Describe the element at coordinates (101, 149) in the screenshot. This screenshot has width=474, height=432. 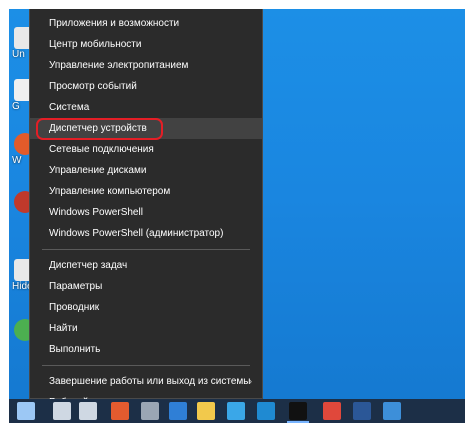
I see `menu-item-label: Сетевые подключения` at that location.